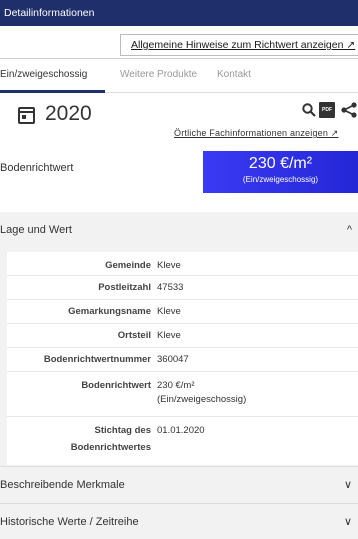 This screenshot has height=539, width=358. Describe the element at coordinates (173, 359) in the screenshot. I see `table-value: 360047` at that location.